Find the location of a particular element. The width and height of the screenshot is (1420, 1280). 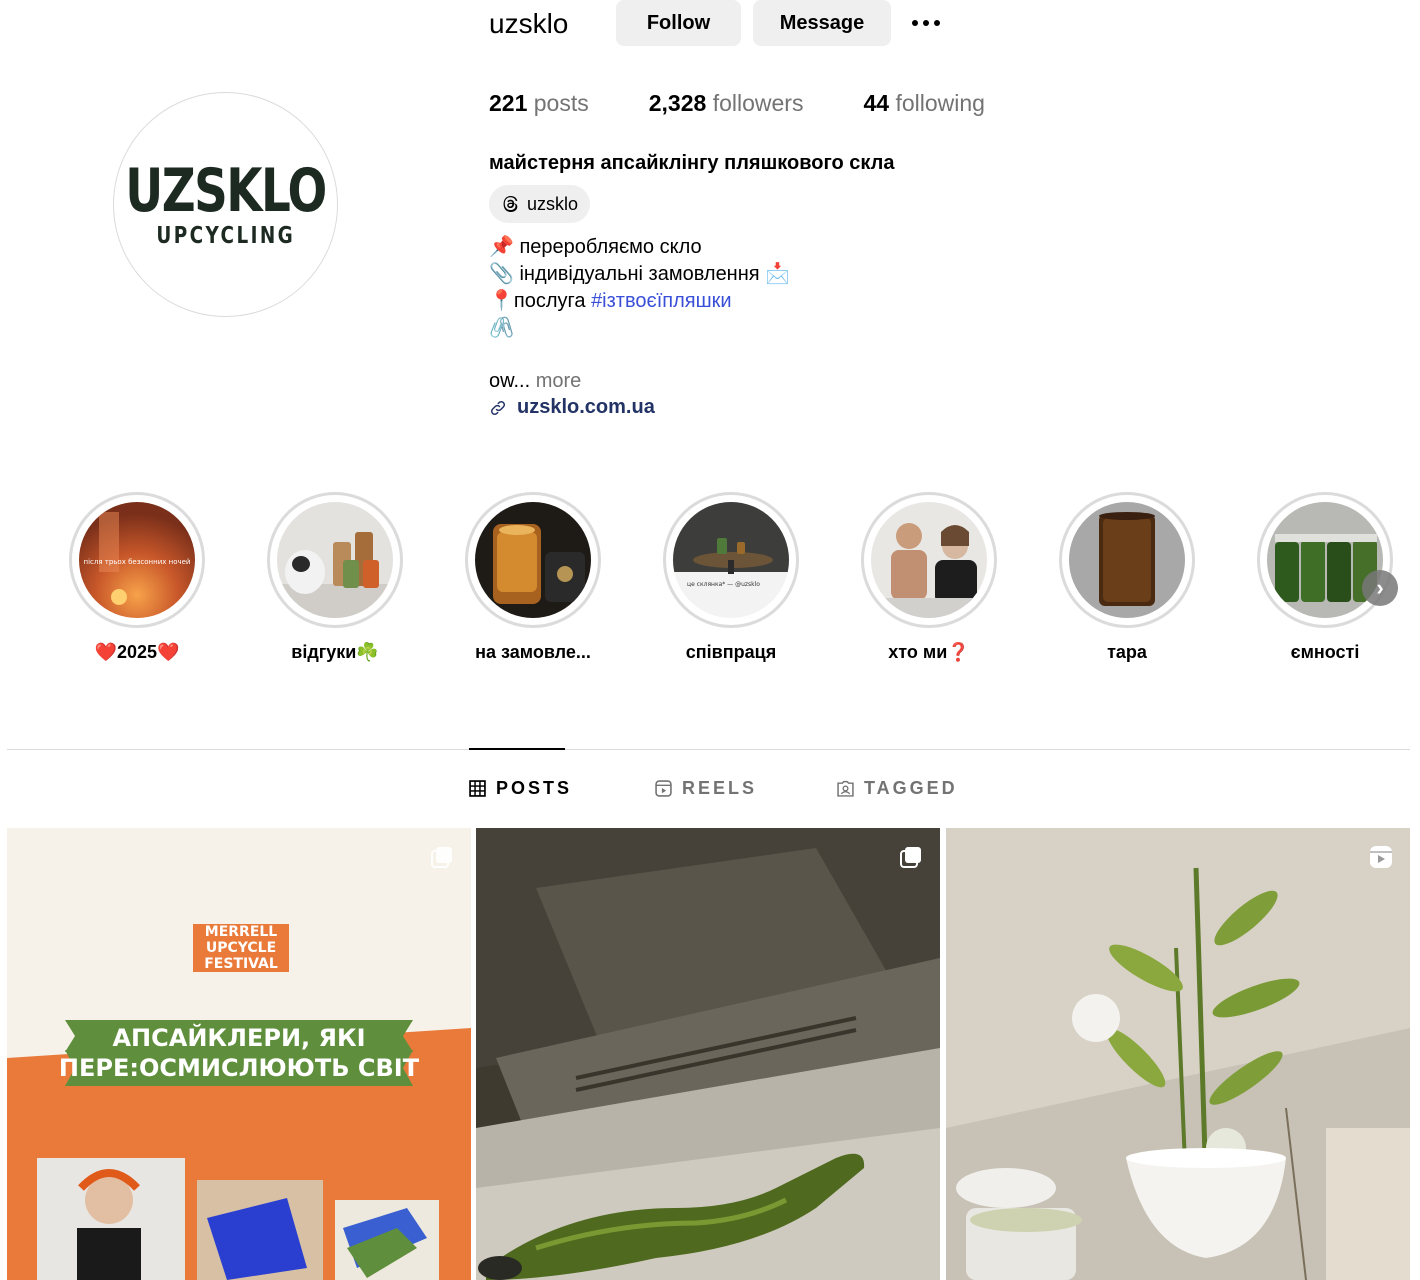

post-tile-reel-plant is located at coordinates (1178, 1054).